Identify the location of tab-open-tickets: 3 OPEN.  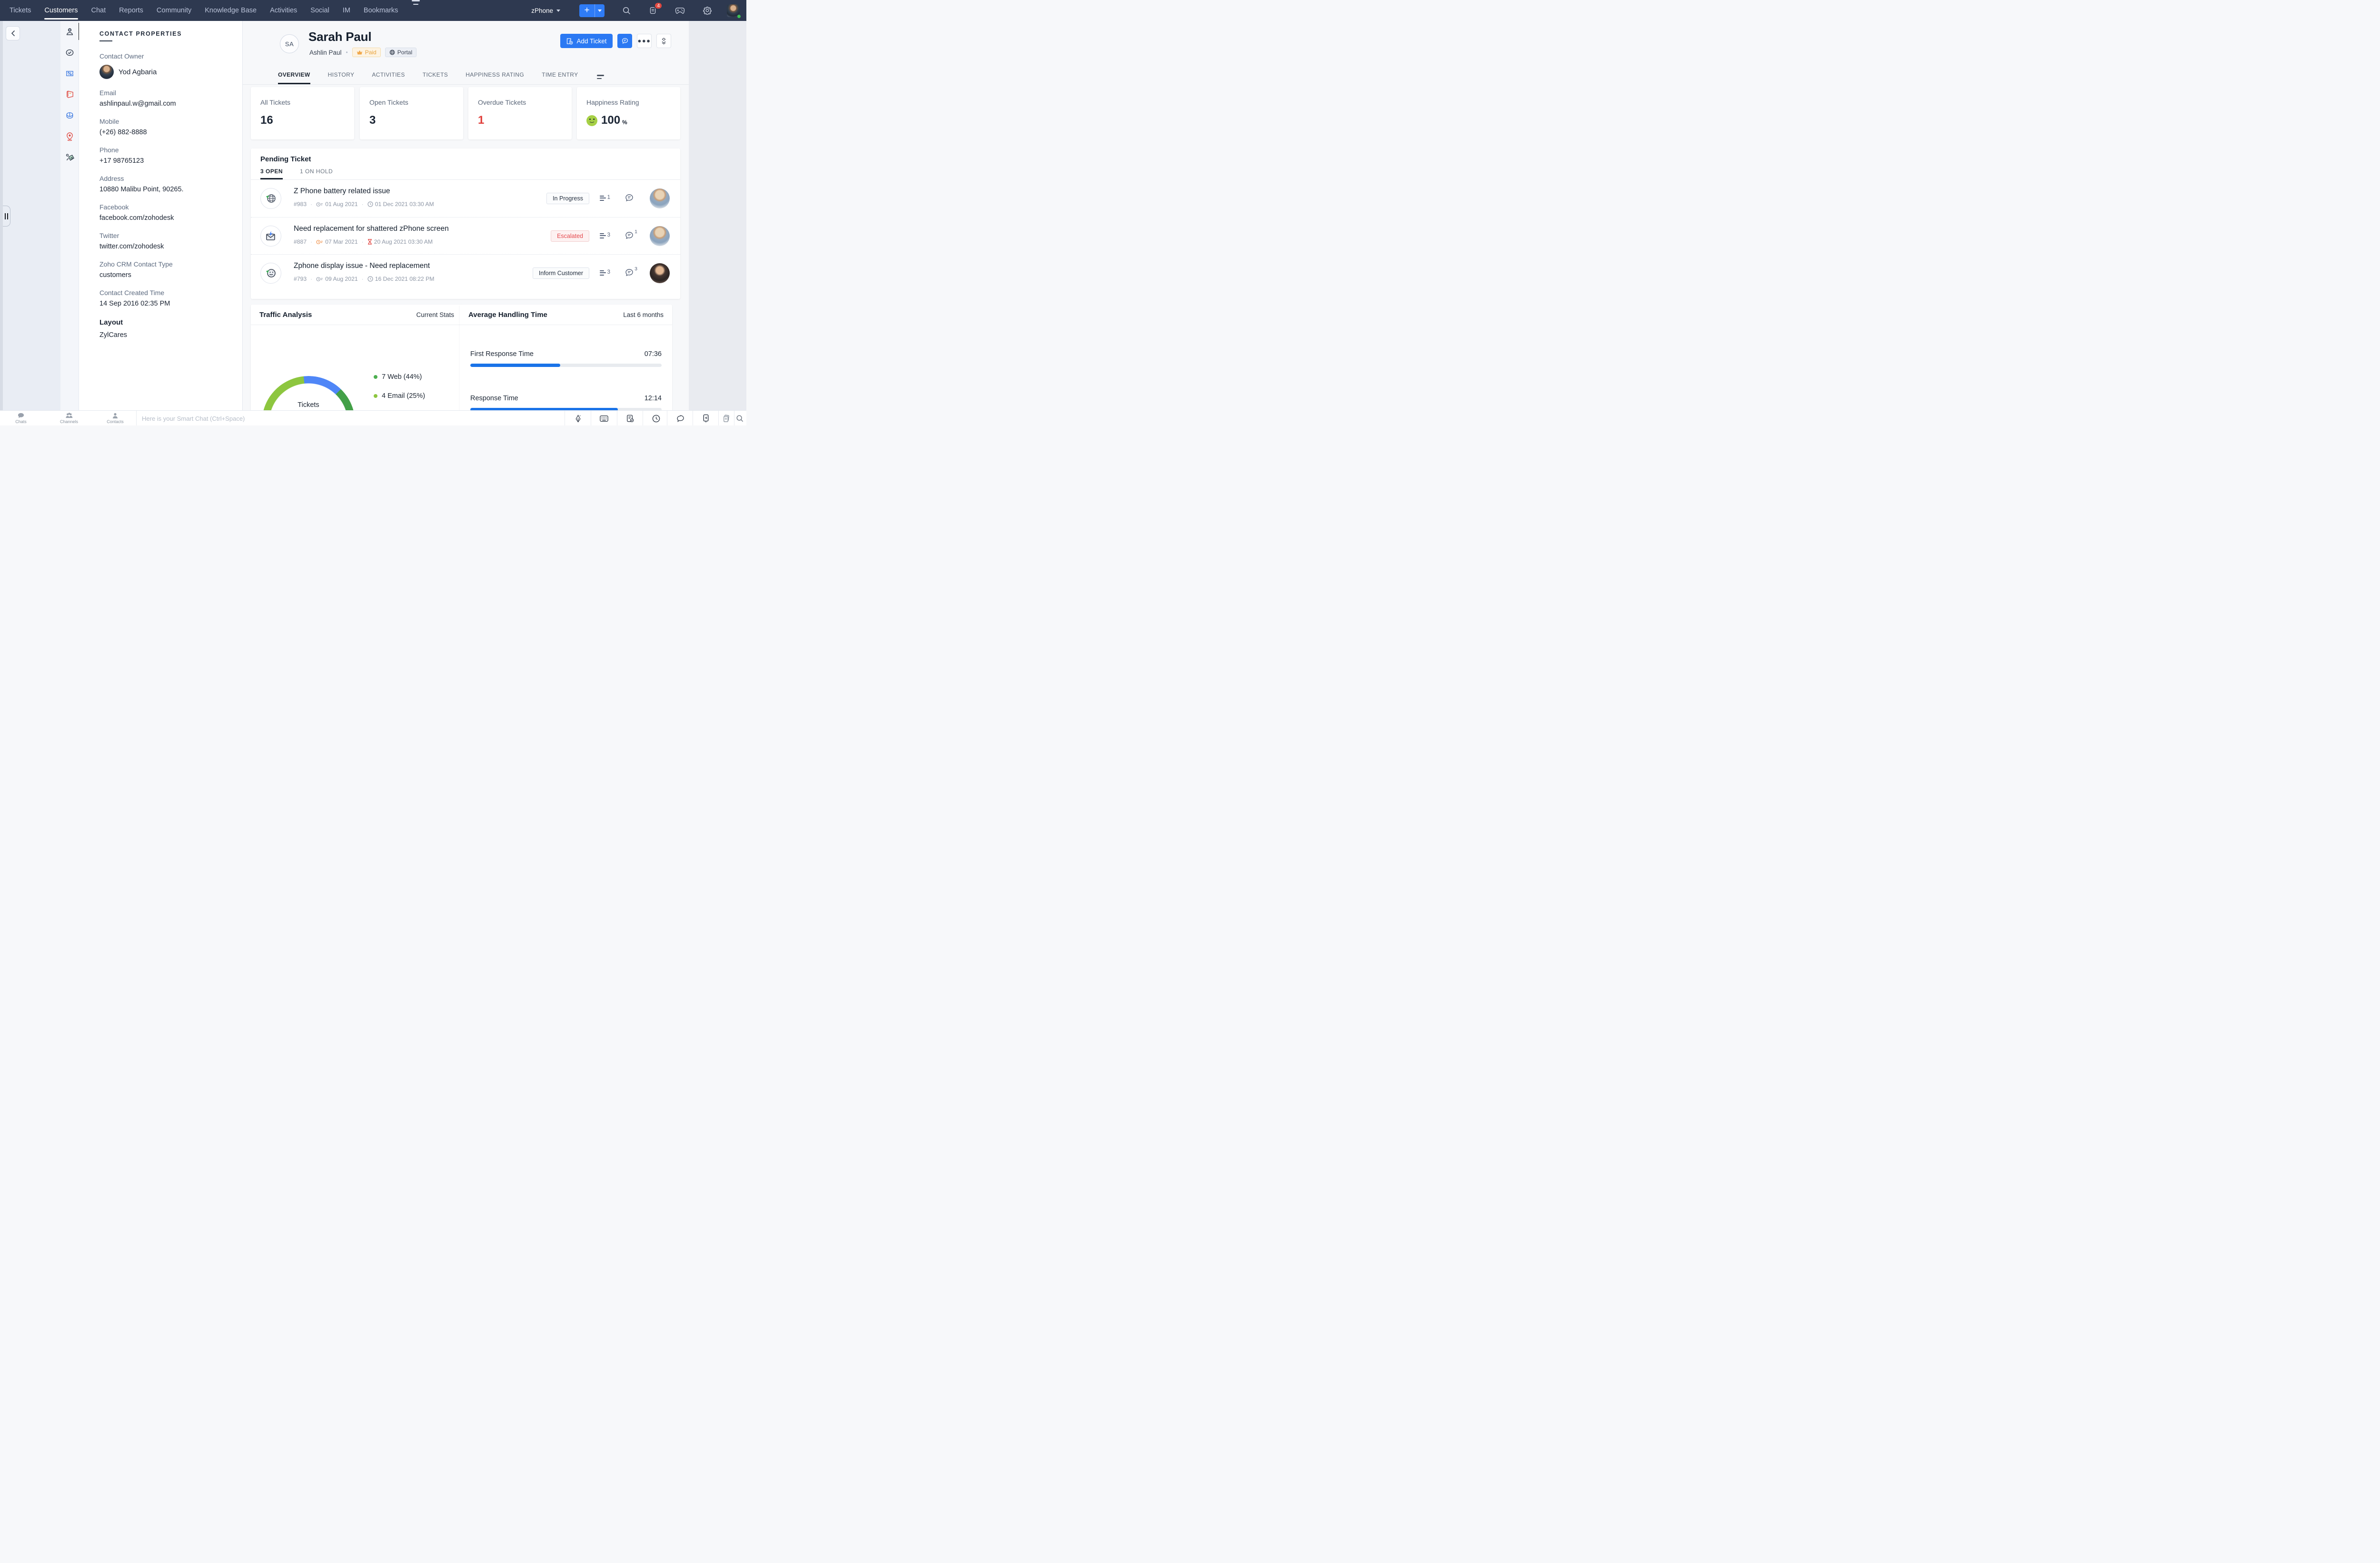
(271, 174).